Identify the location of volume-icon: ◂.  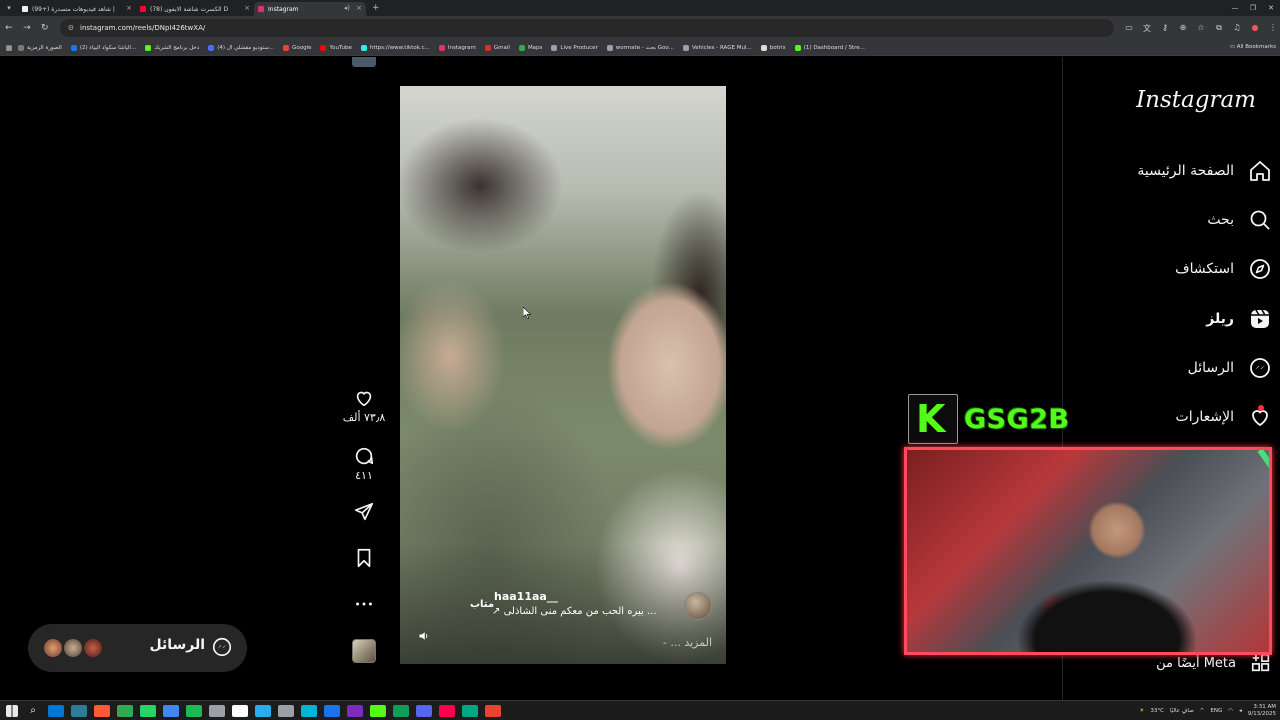
(1240, 711).